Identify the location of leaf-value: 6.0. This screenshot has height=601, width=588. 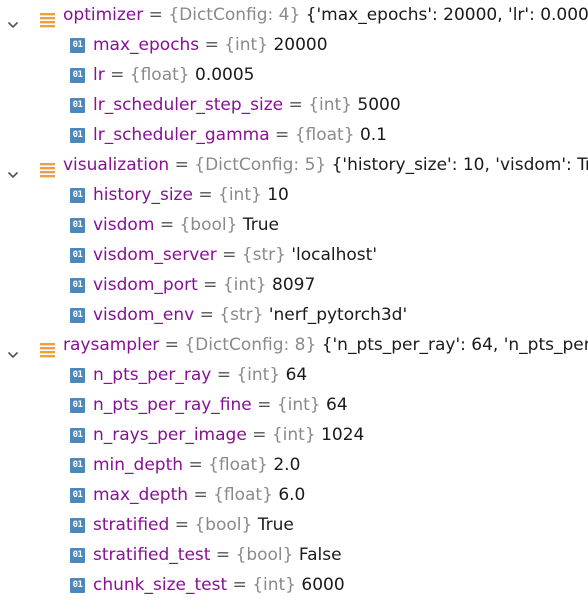
(292, 495).